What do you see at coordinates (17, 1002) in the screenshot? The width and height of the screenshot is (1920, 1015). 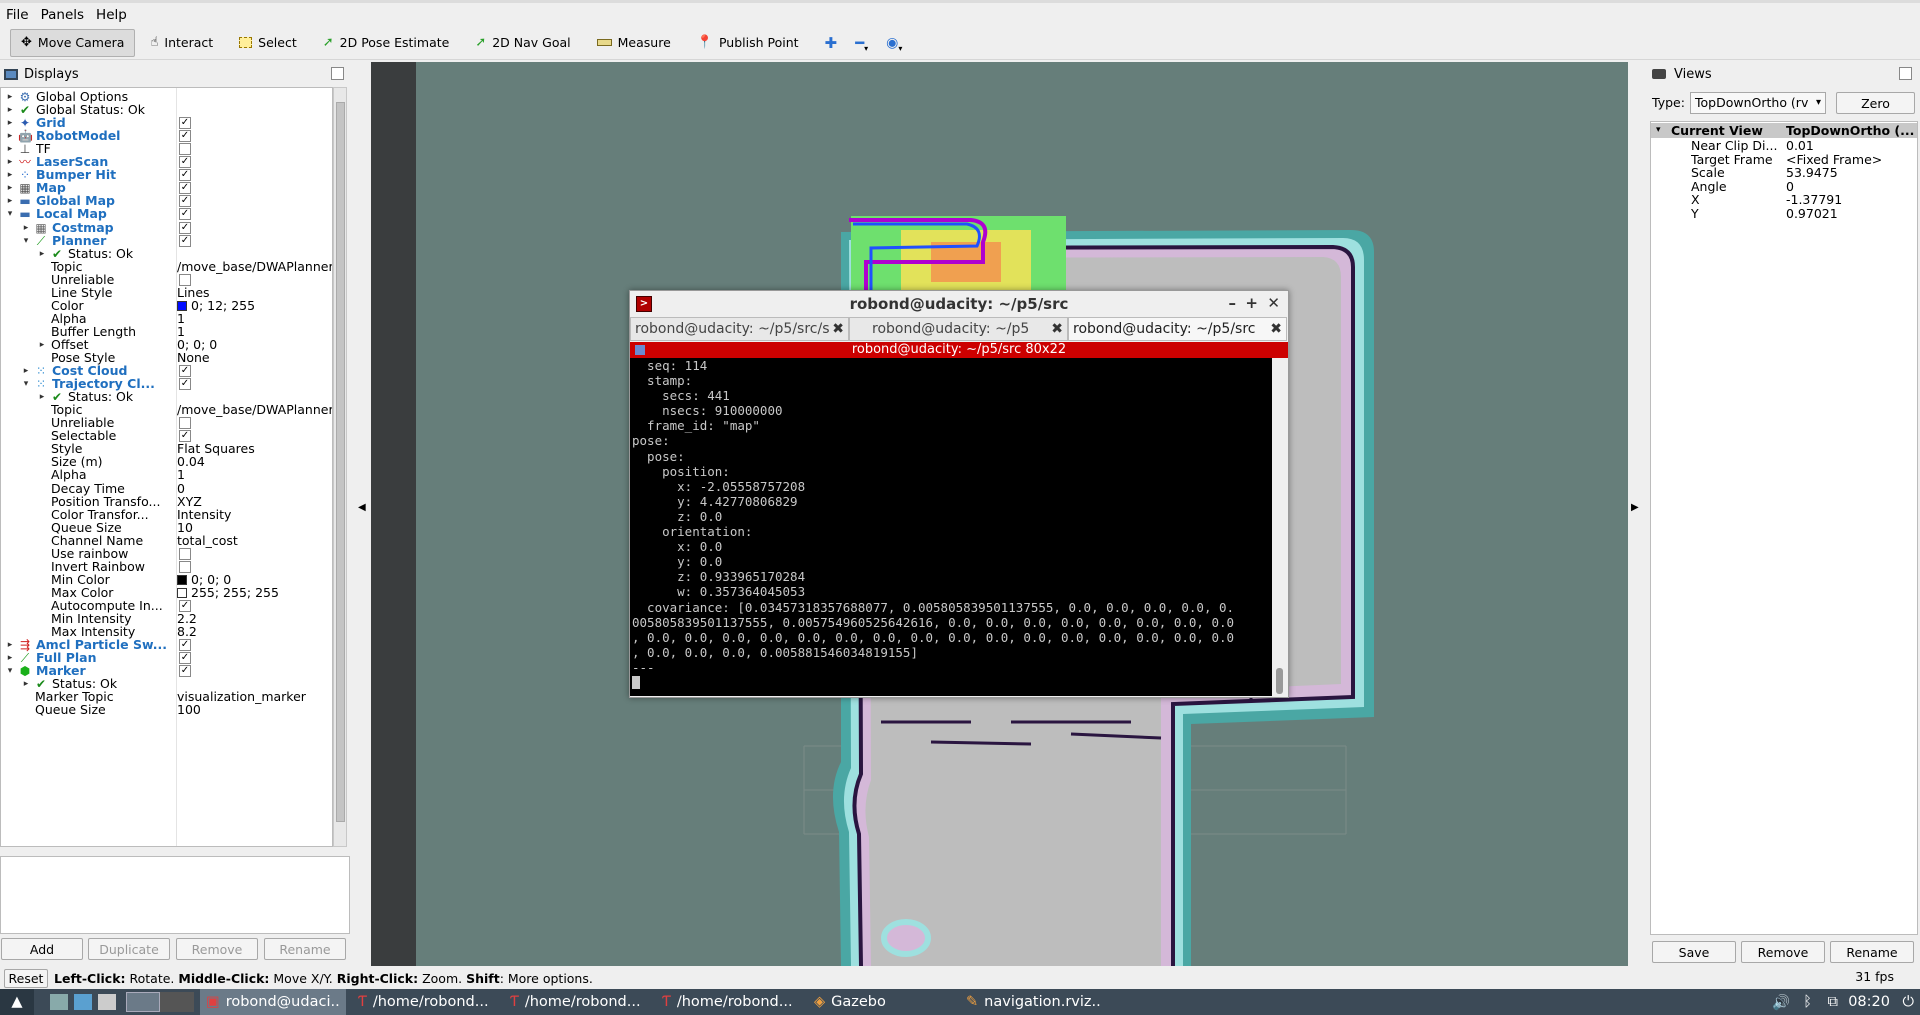 I see `start-menu-icon: ▲` at bounding box center [17, 1002].